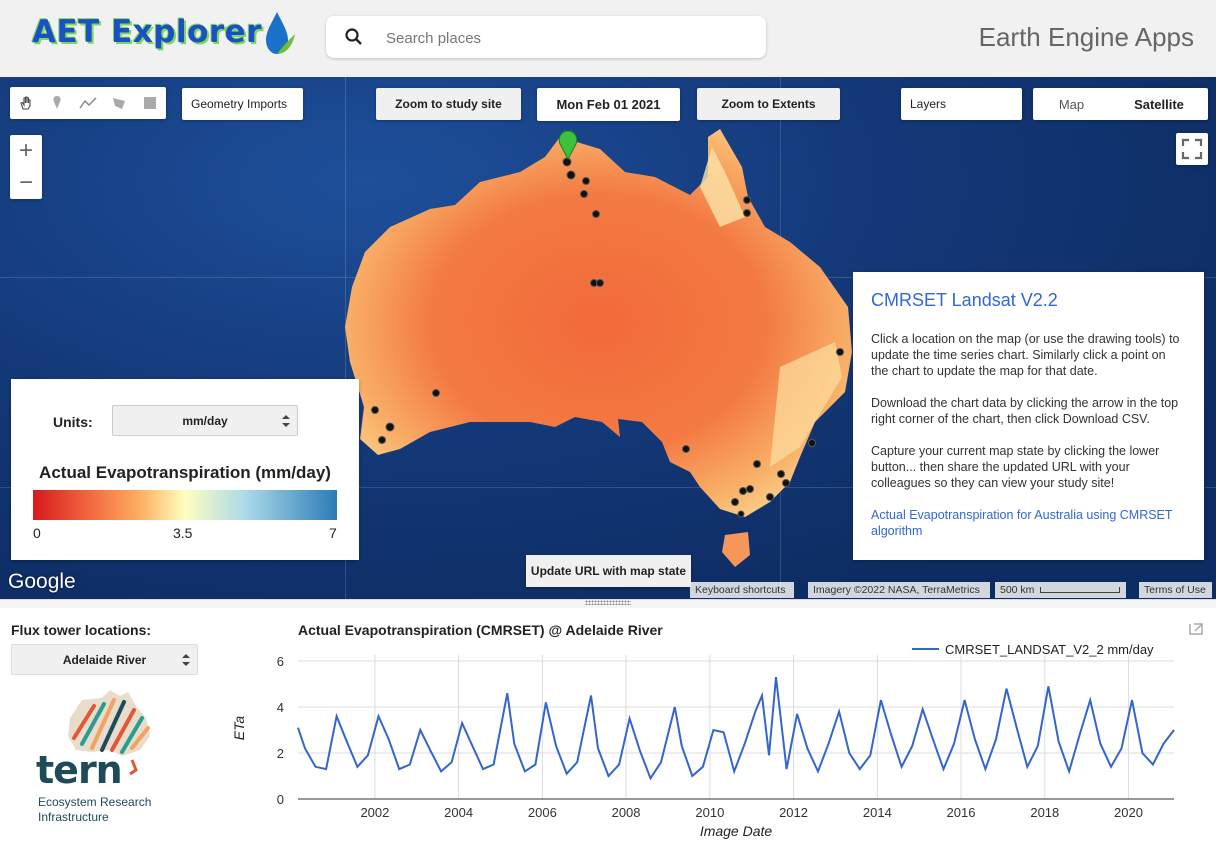 This screenshot has width=1216, height=851. I want to click on x-tick-label: 2020, so click(1128, 812).